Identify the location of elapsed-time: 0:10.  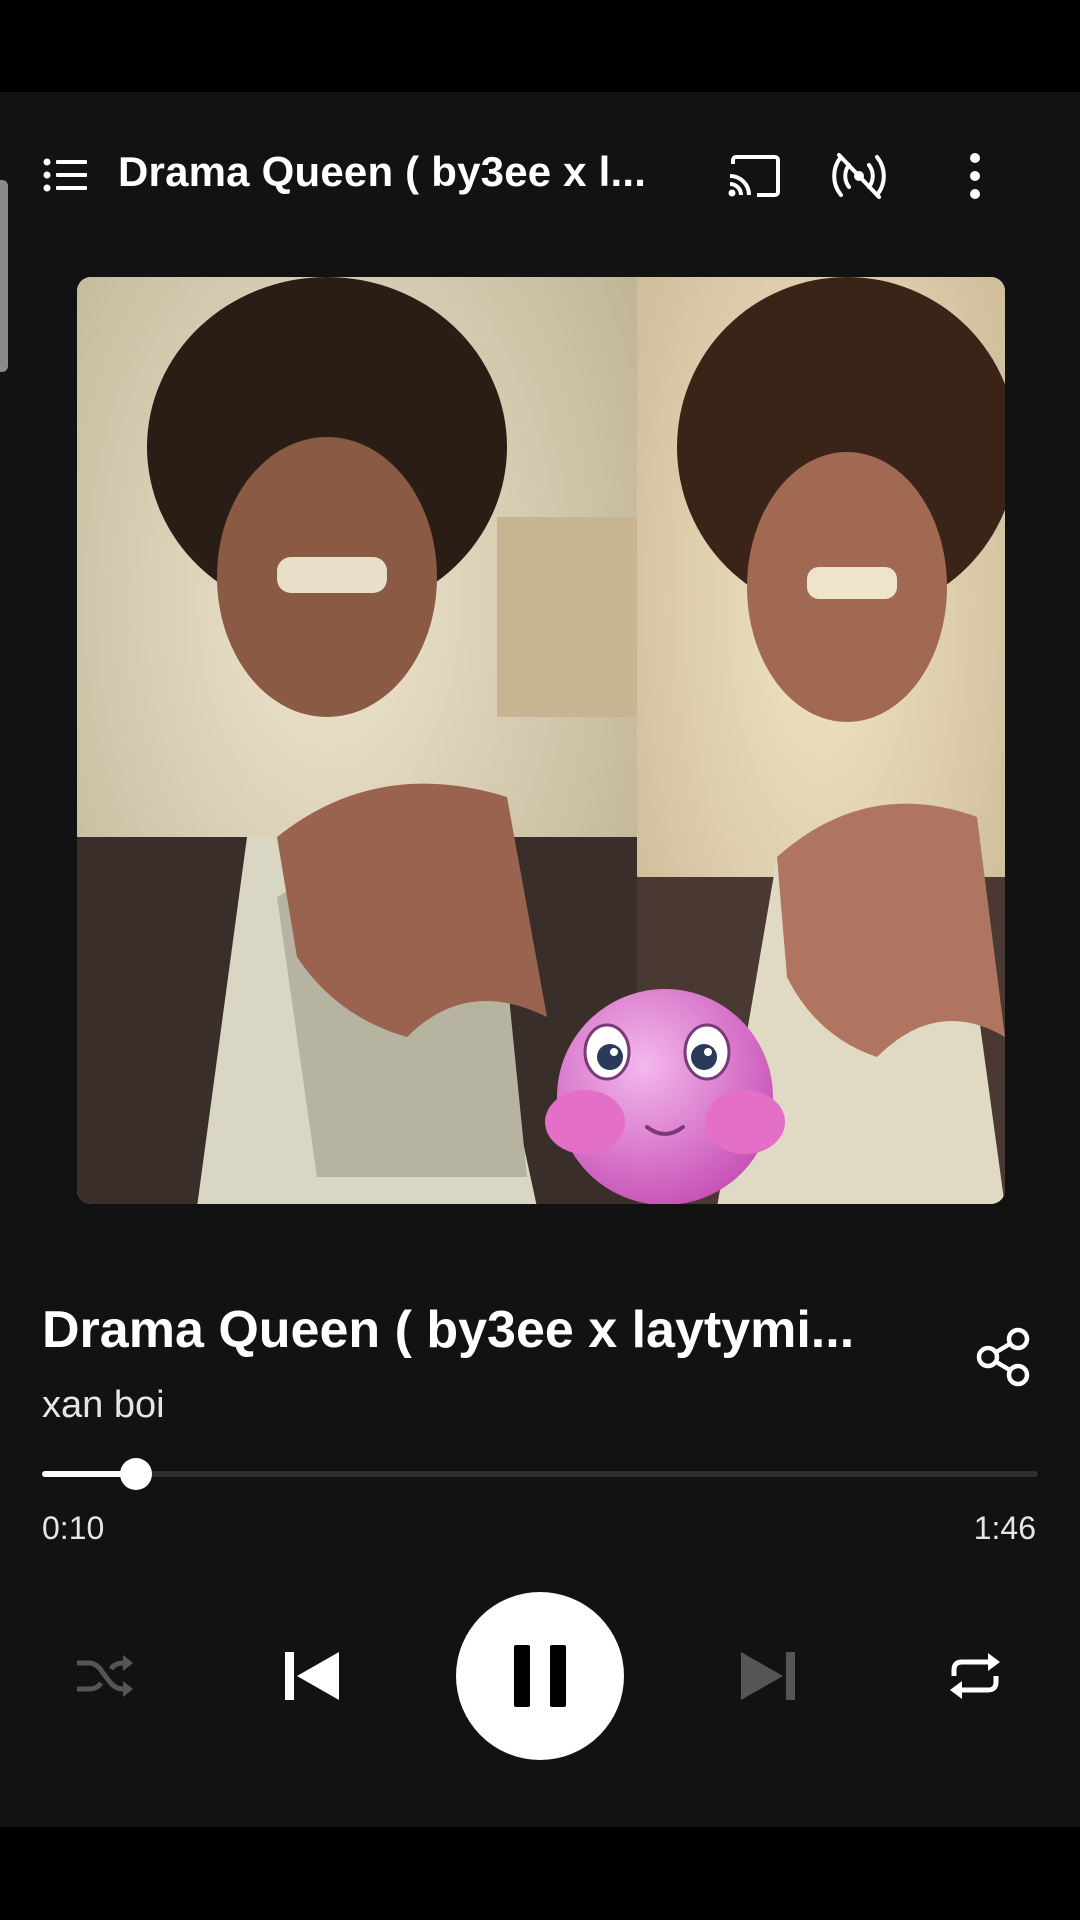
(73, 1528).